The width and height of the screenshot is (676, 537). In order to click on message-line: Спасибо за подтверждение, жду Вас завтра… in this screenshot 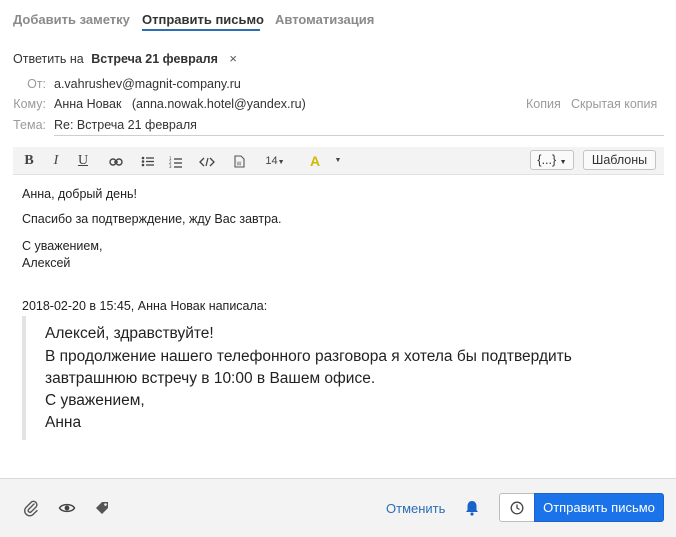, I will do `click(152, 219)`.